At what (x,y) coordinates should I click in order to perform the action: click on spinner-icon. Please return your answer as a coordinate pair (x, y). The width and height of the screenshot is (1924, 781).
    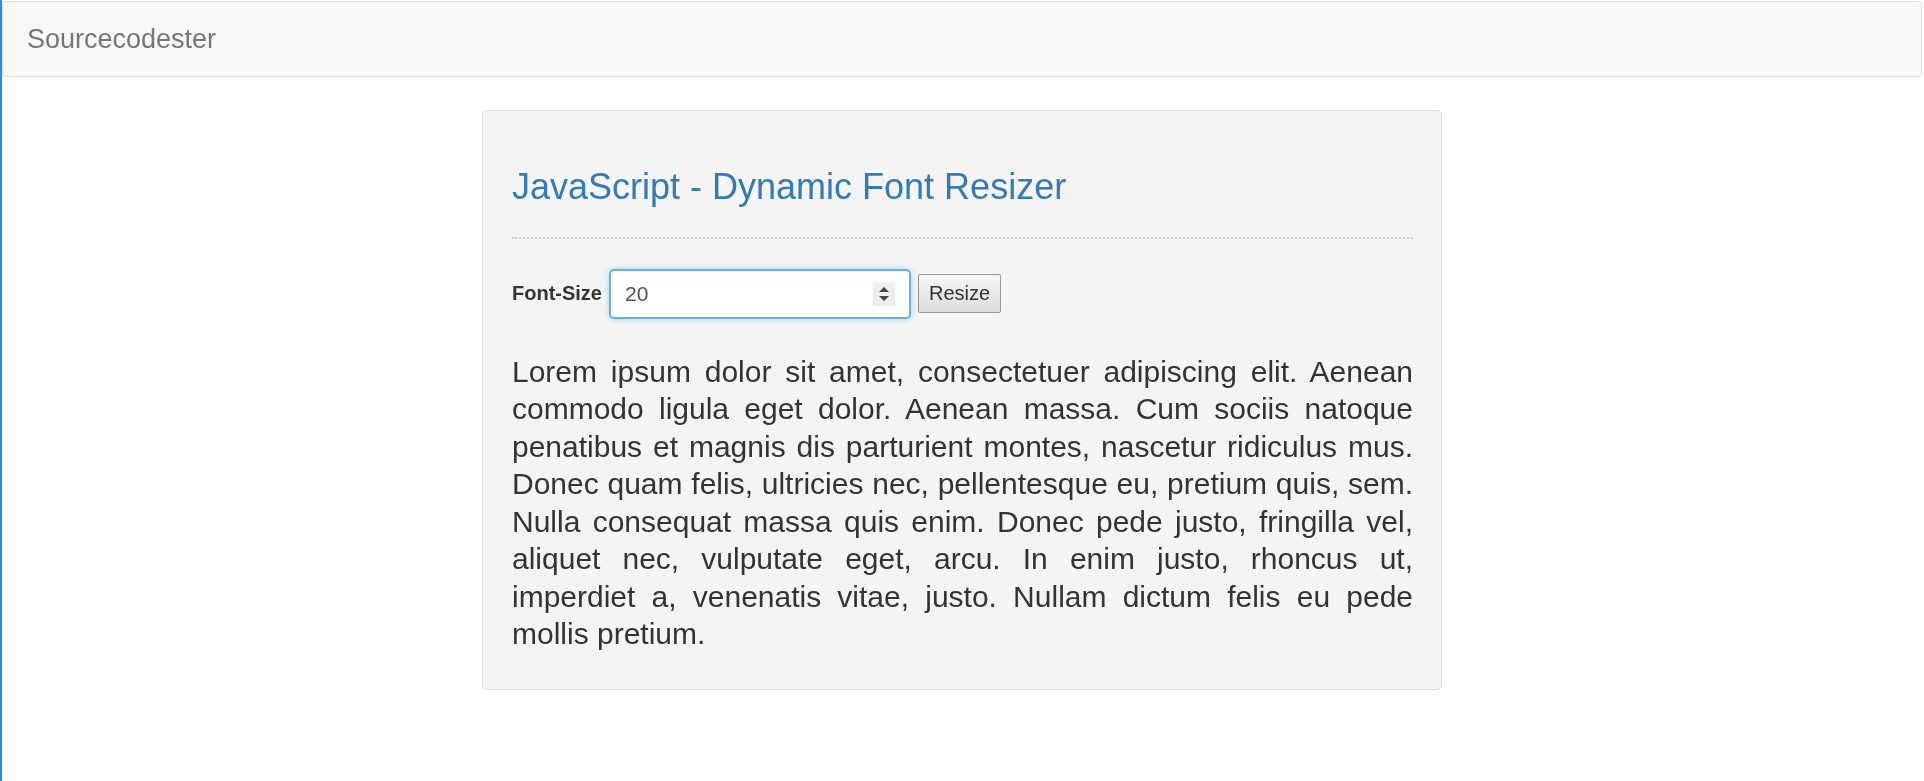
    Looking at the image, I should click on (884, 293).